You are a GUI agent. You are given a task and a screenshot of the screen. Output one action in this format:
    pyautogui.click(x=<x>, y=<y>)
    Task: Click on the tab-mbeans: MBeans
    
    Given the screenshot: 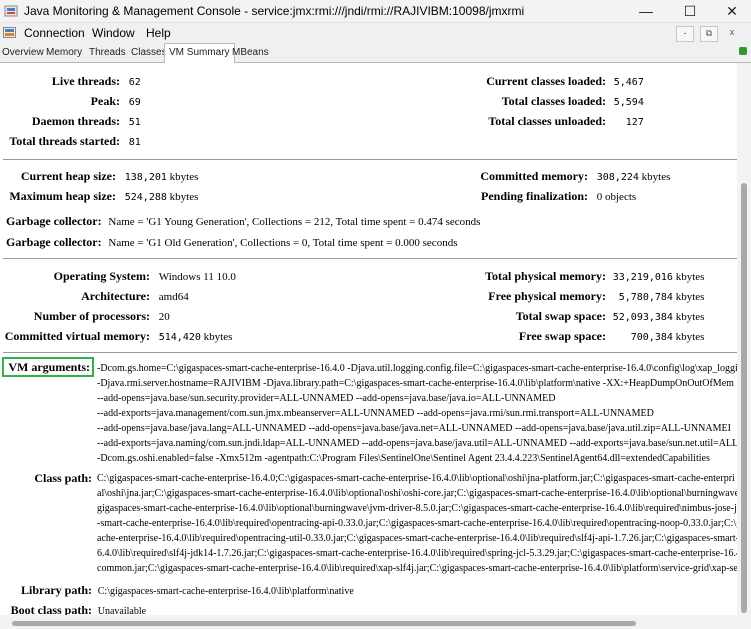 What is the action you would take?
    pyautogui.click(x=250, y=53)
    